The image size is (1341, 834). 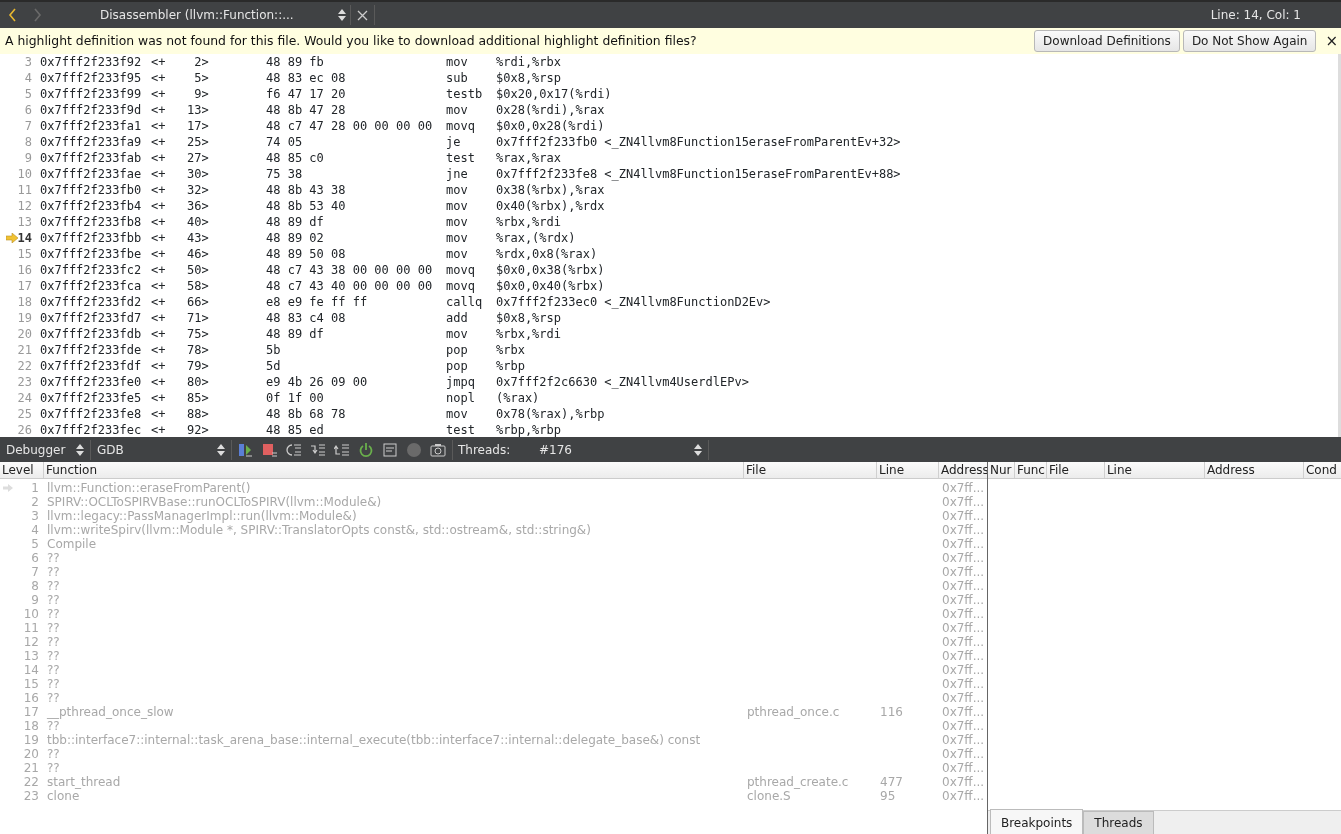 What do you see at coordinates (1030, 470) in the screenshot?
I see `column-header: Func` at bounding box center [1030, 470].